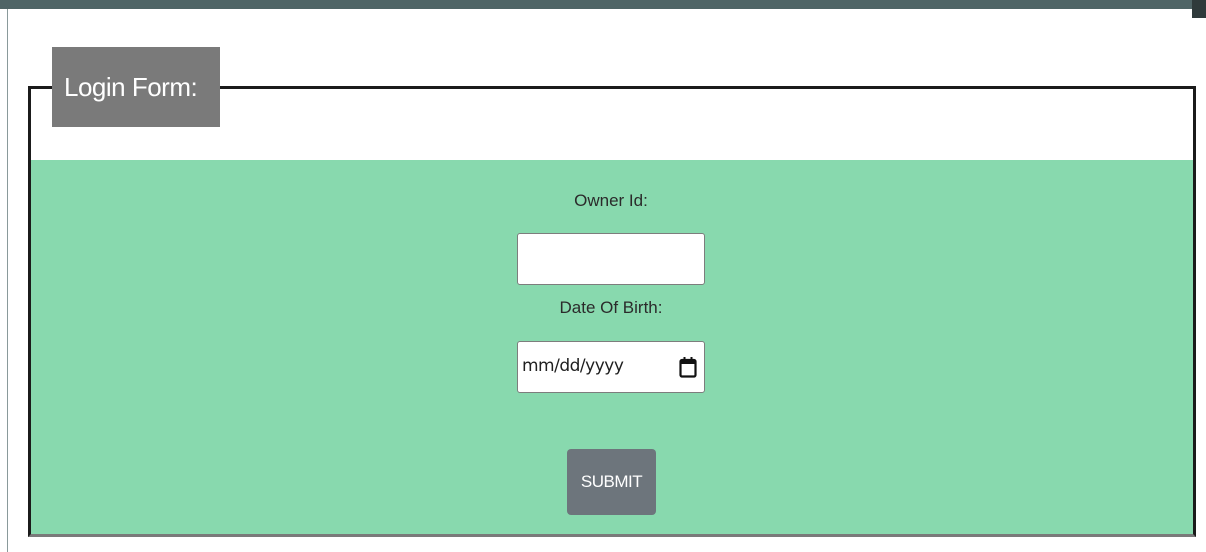  Describe the element at coordinates (573, 366) in the screenshot. I see `date-placeholder: mm/dd/yyyy` at that location.